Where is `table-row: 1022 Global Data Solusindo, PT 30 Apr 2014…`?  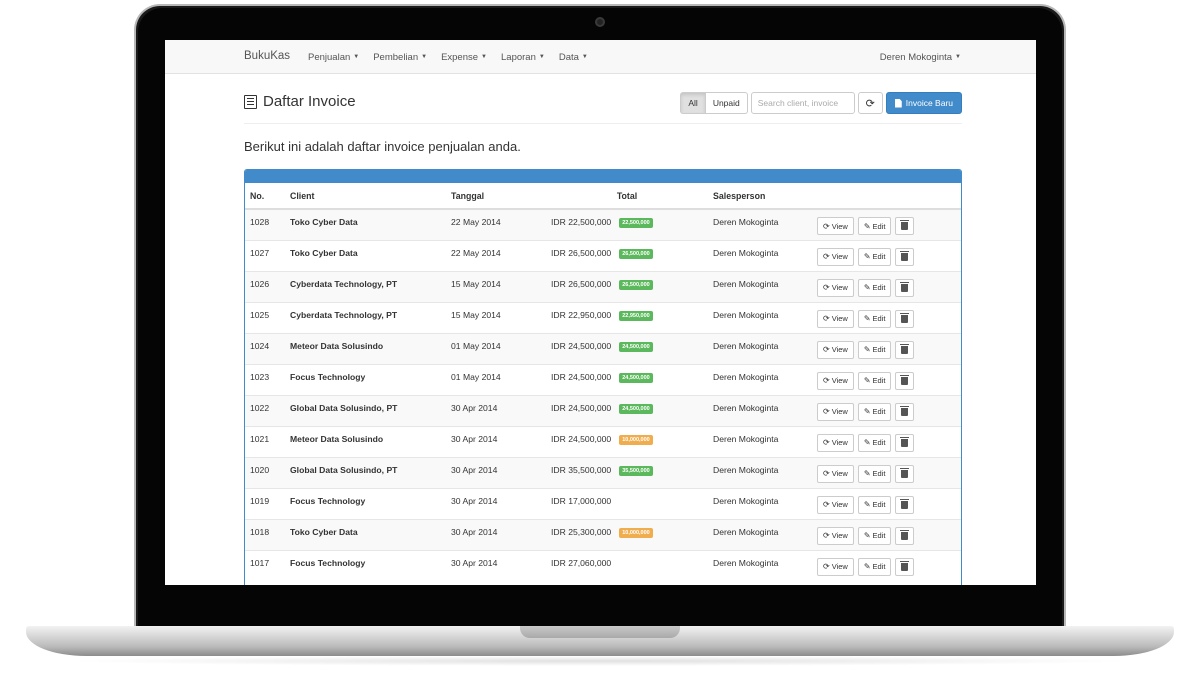 table-row: 1022 Global Data Solusindo, PT 30 Apr 2014… is located at coordinates (603, 410).